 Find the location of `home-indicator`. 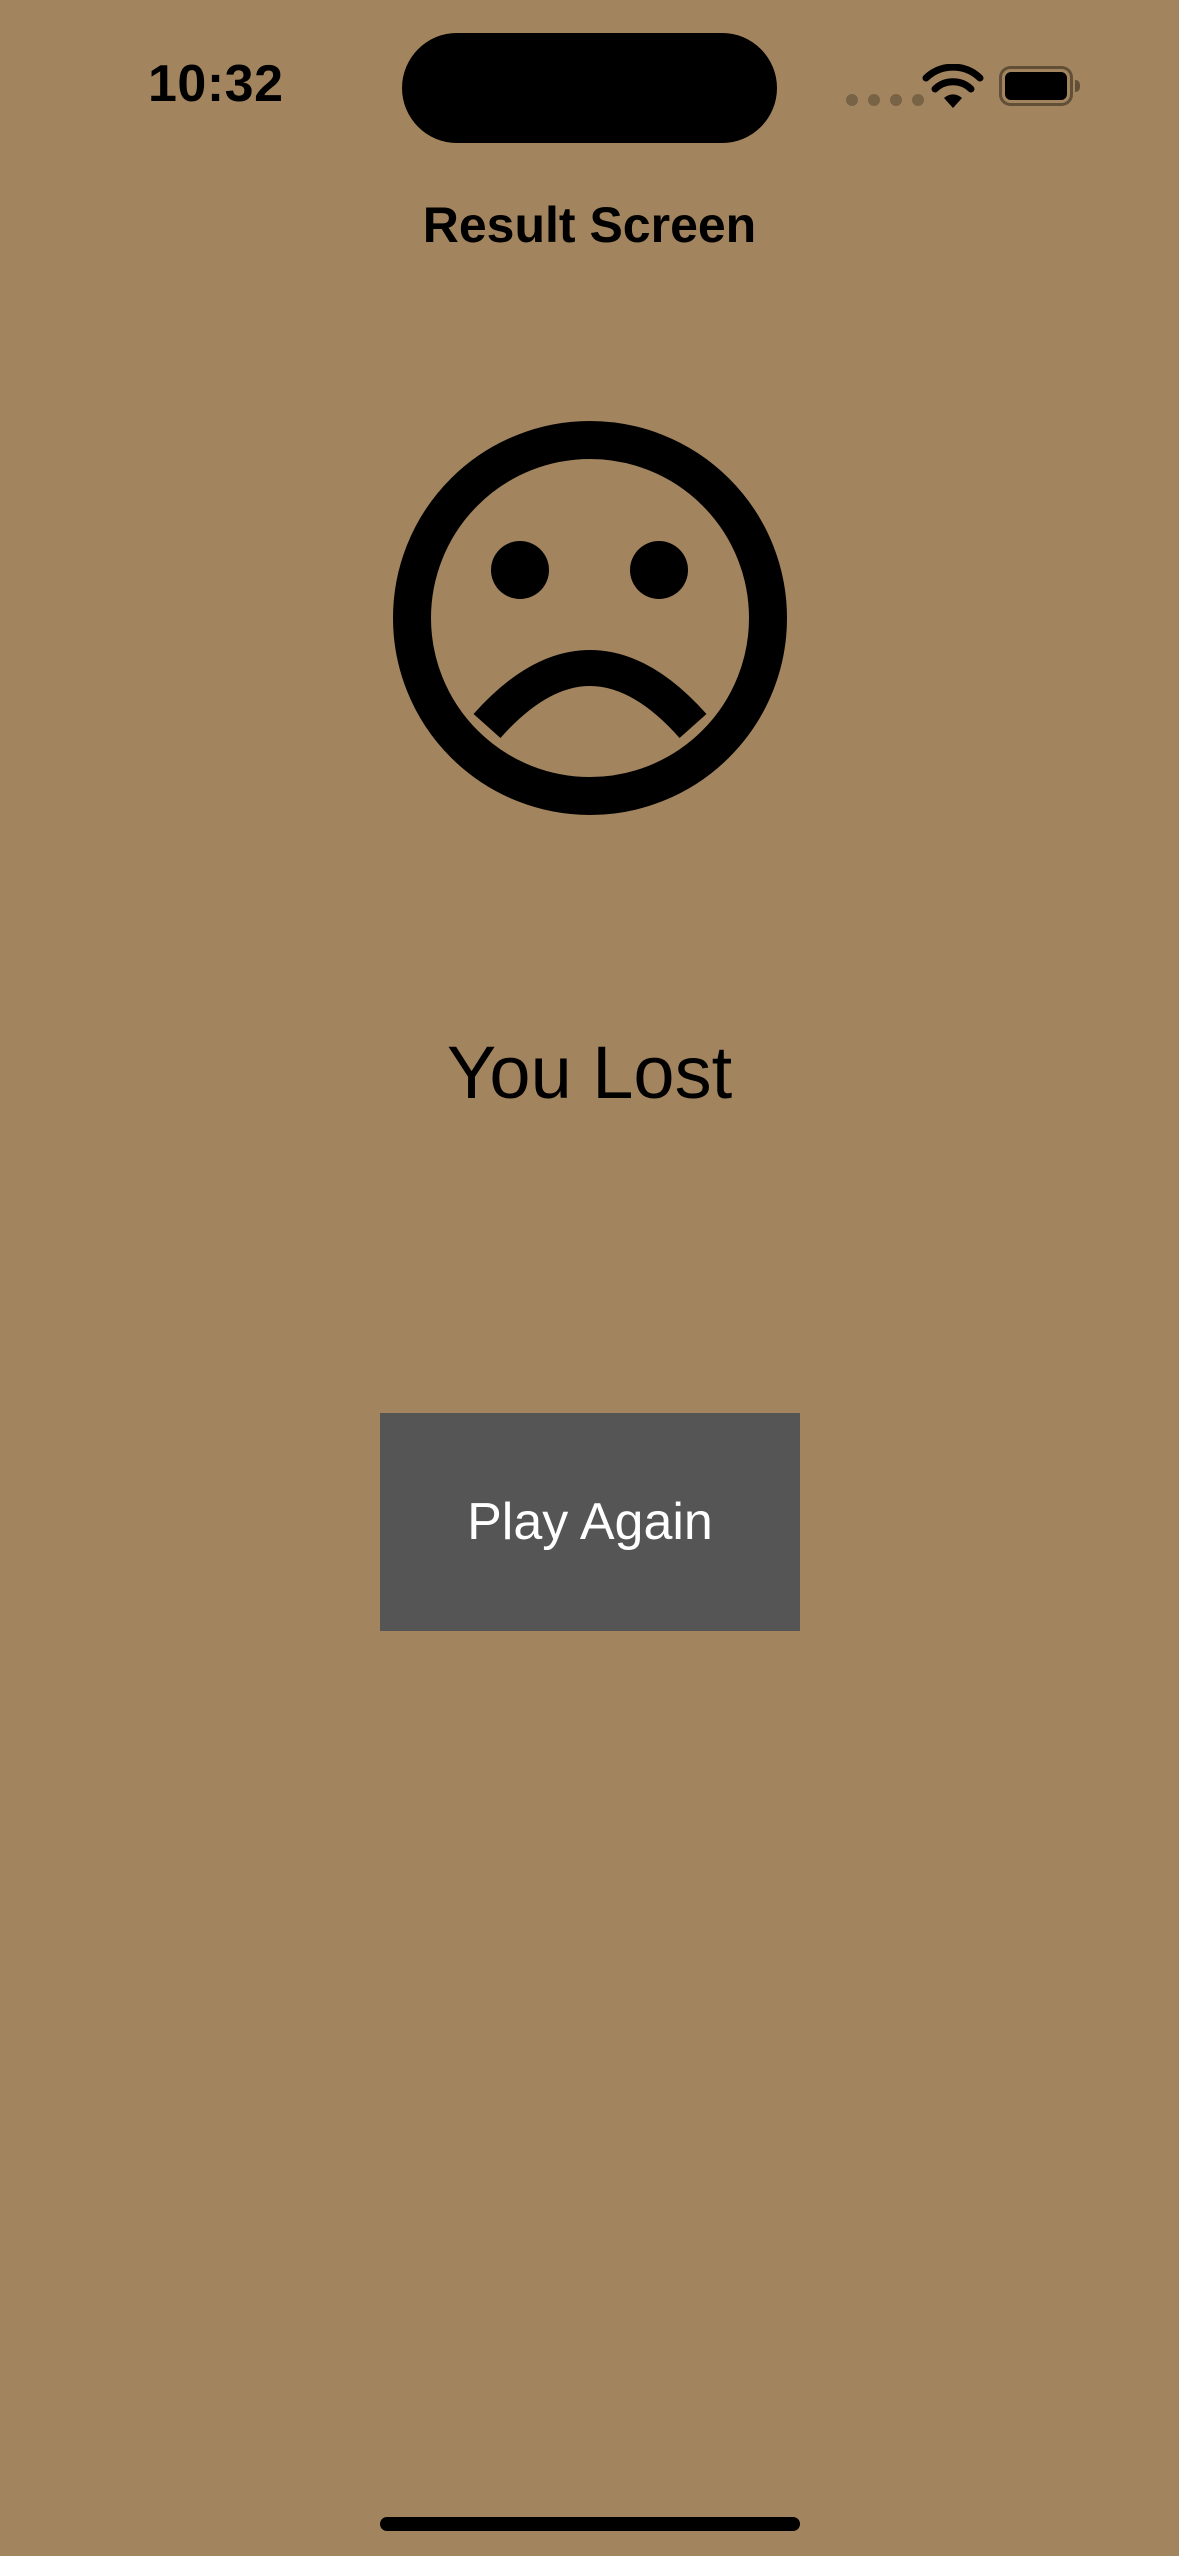

home-indicator is located at coordinates (590, 2524).